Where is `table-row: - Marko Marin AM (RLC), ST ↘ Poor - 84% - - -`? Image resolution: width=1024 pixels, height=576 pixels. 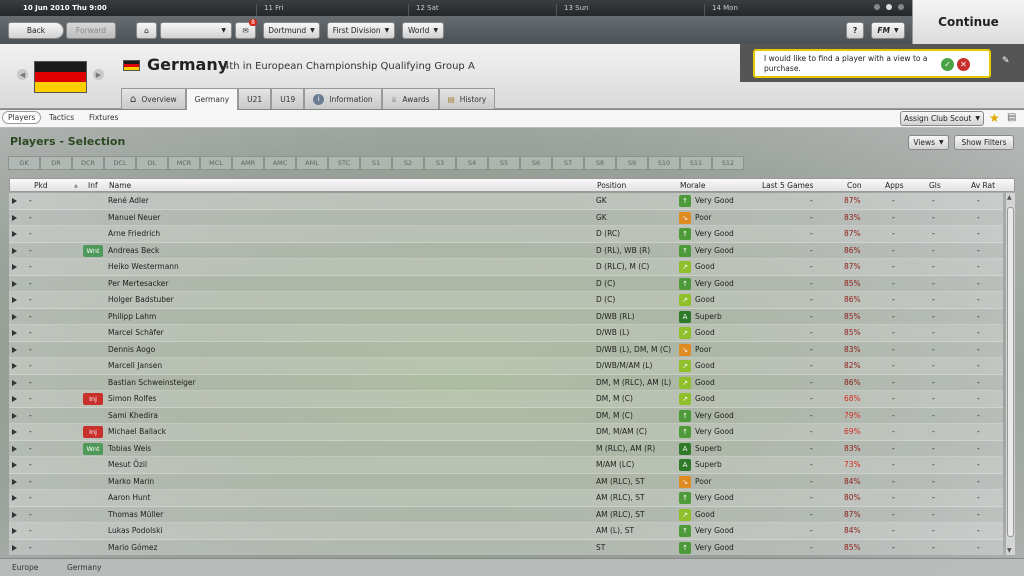 table-row: - Marko Marin AM (RLC), ST ↘ Poor - 84% - - - is located at coordinates (506, 481).